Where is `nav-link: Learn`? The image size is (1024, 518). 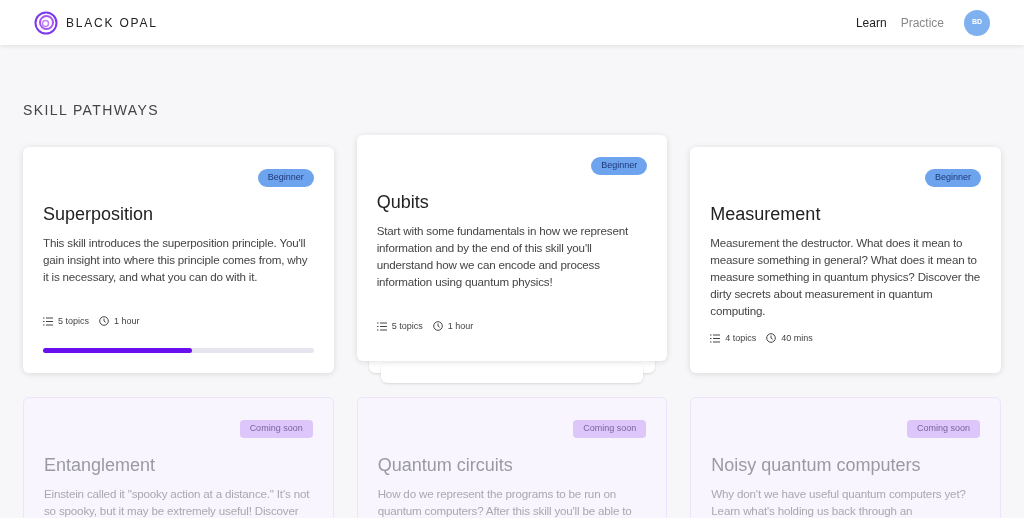
nav-link: Learn is located at coordinates (871, 22).